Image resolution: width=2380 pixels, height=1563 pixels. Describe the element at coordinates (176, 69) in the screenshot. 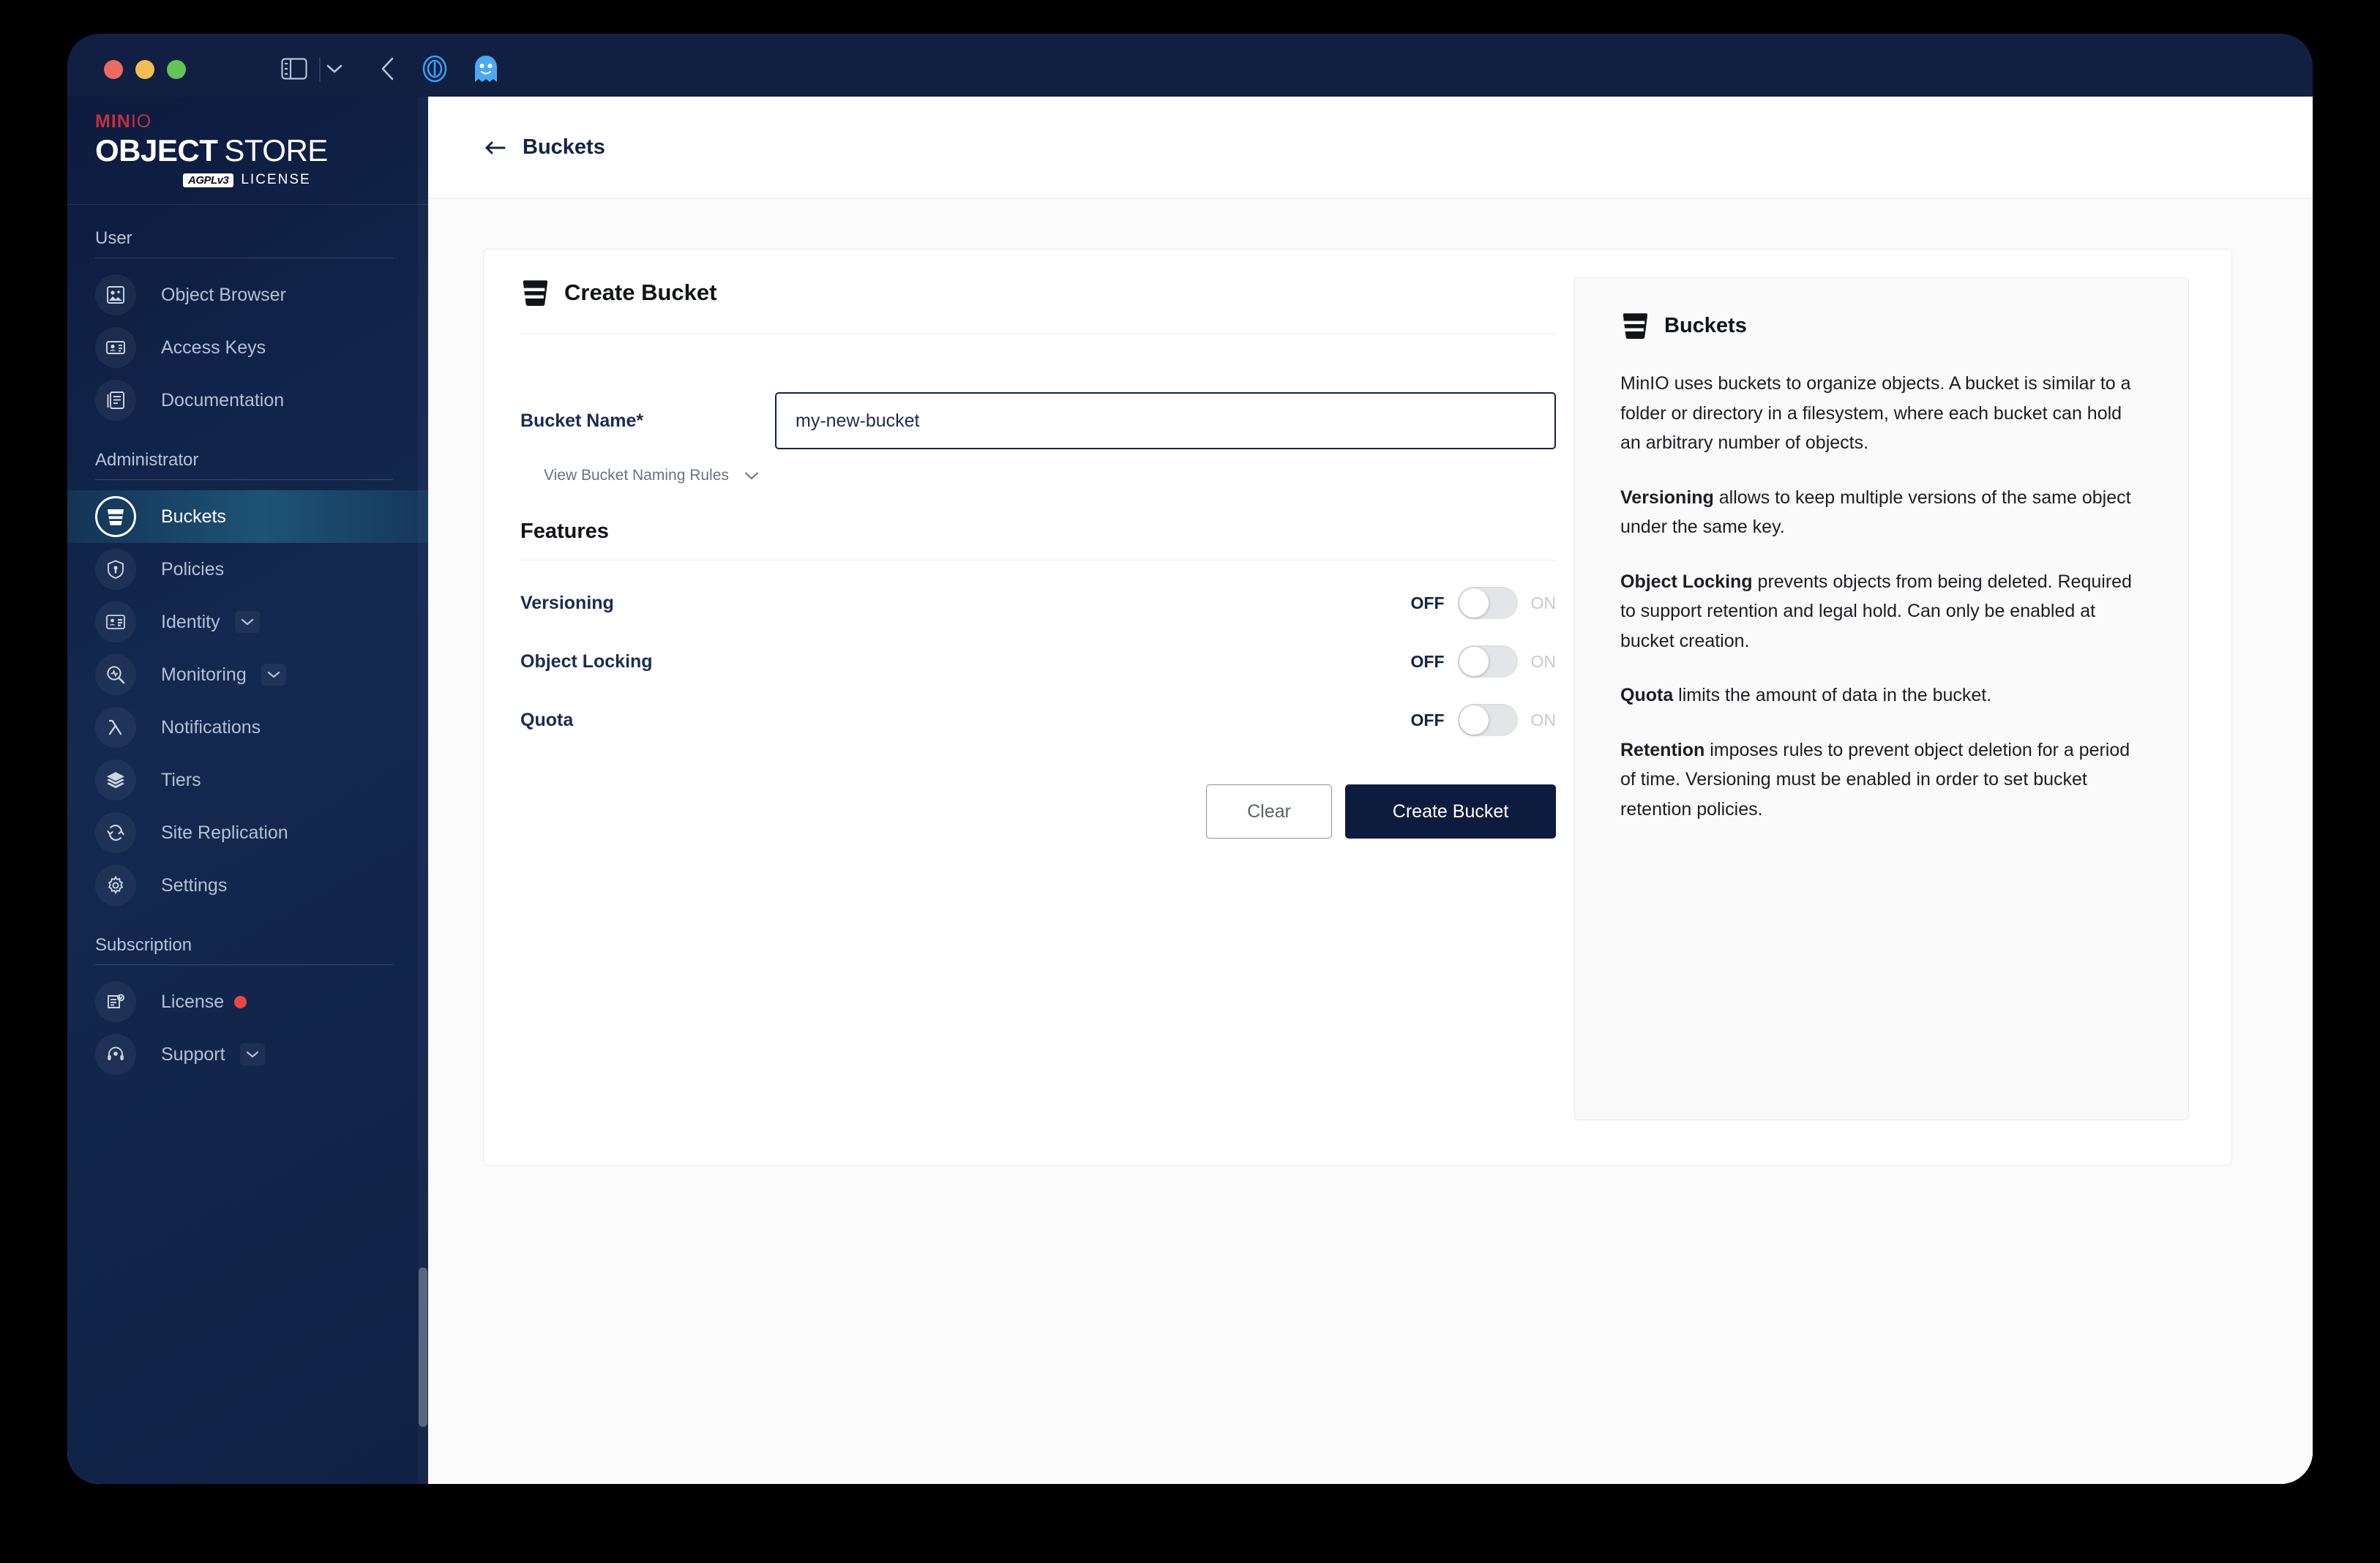

I see `zoom-window-button` at that location.